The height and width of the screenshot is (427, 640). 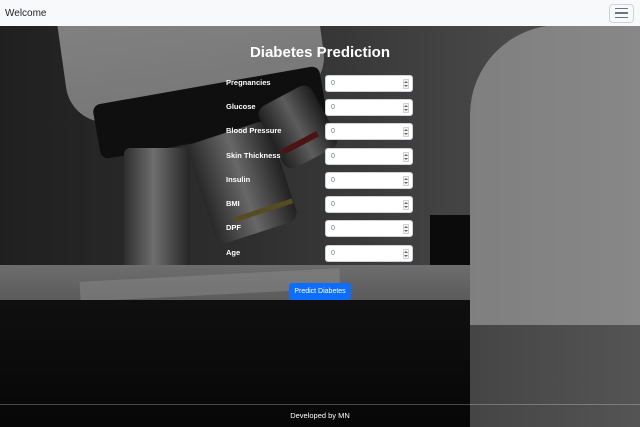 I want to click on field-label: Blood Pressure, so click(x=254, y=130).